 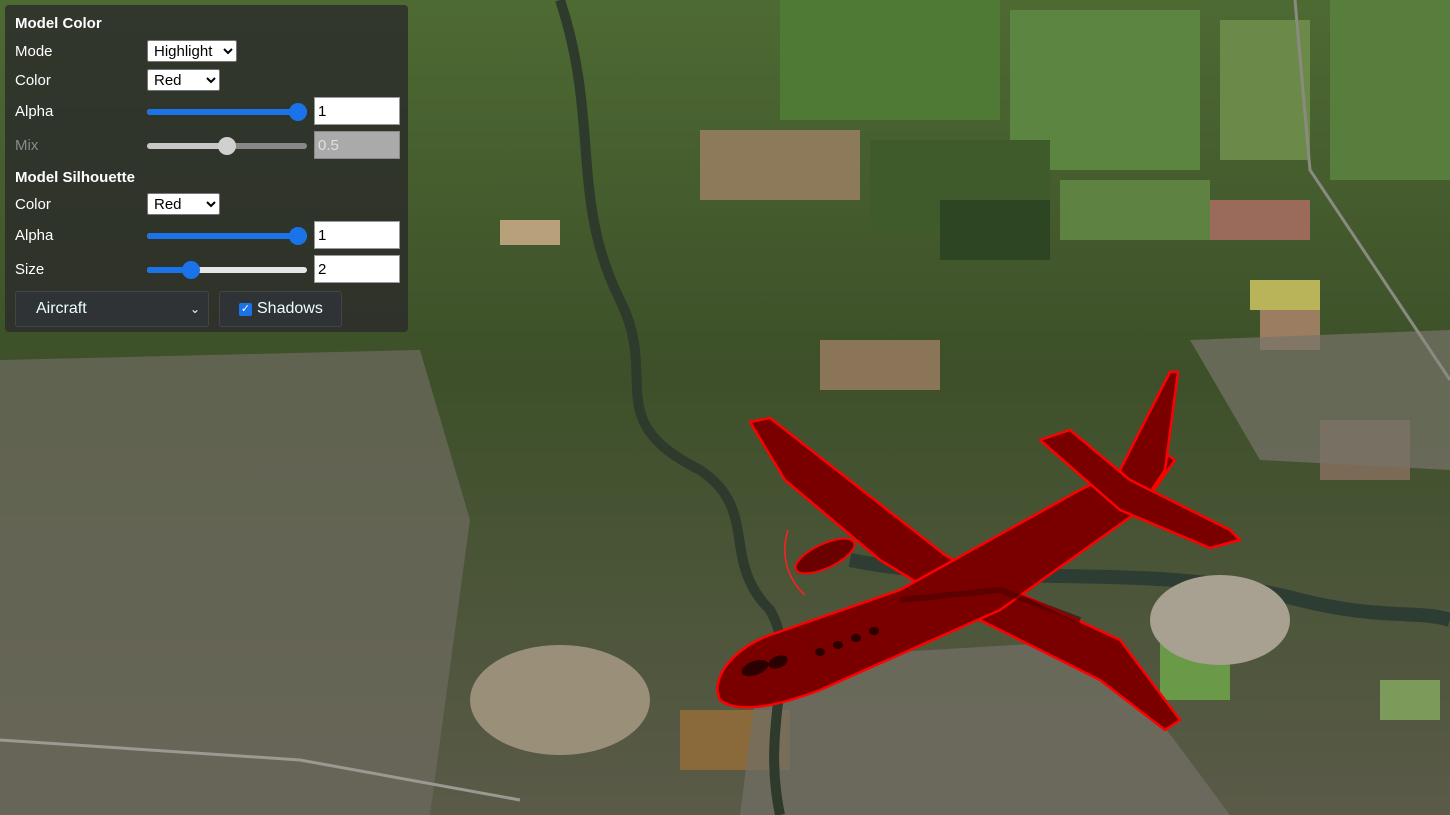 I want to click on silhouette-size-label: Size, so click(x=30, y=269).